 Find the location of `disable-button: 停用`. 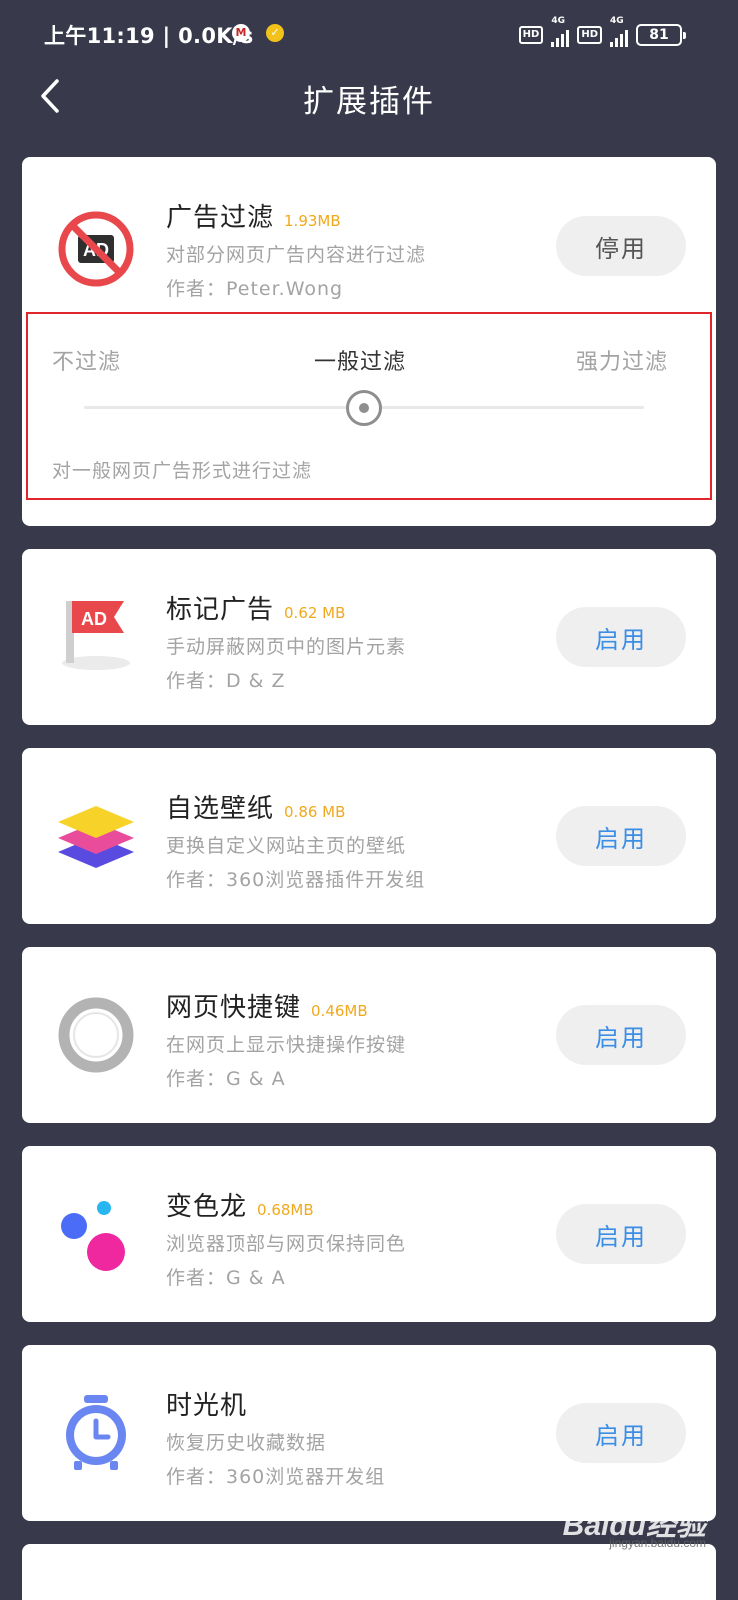

disable-button: 停用 is located at coordinates (621, 246).